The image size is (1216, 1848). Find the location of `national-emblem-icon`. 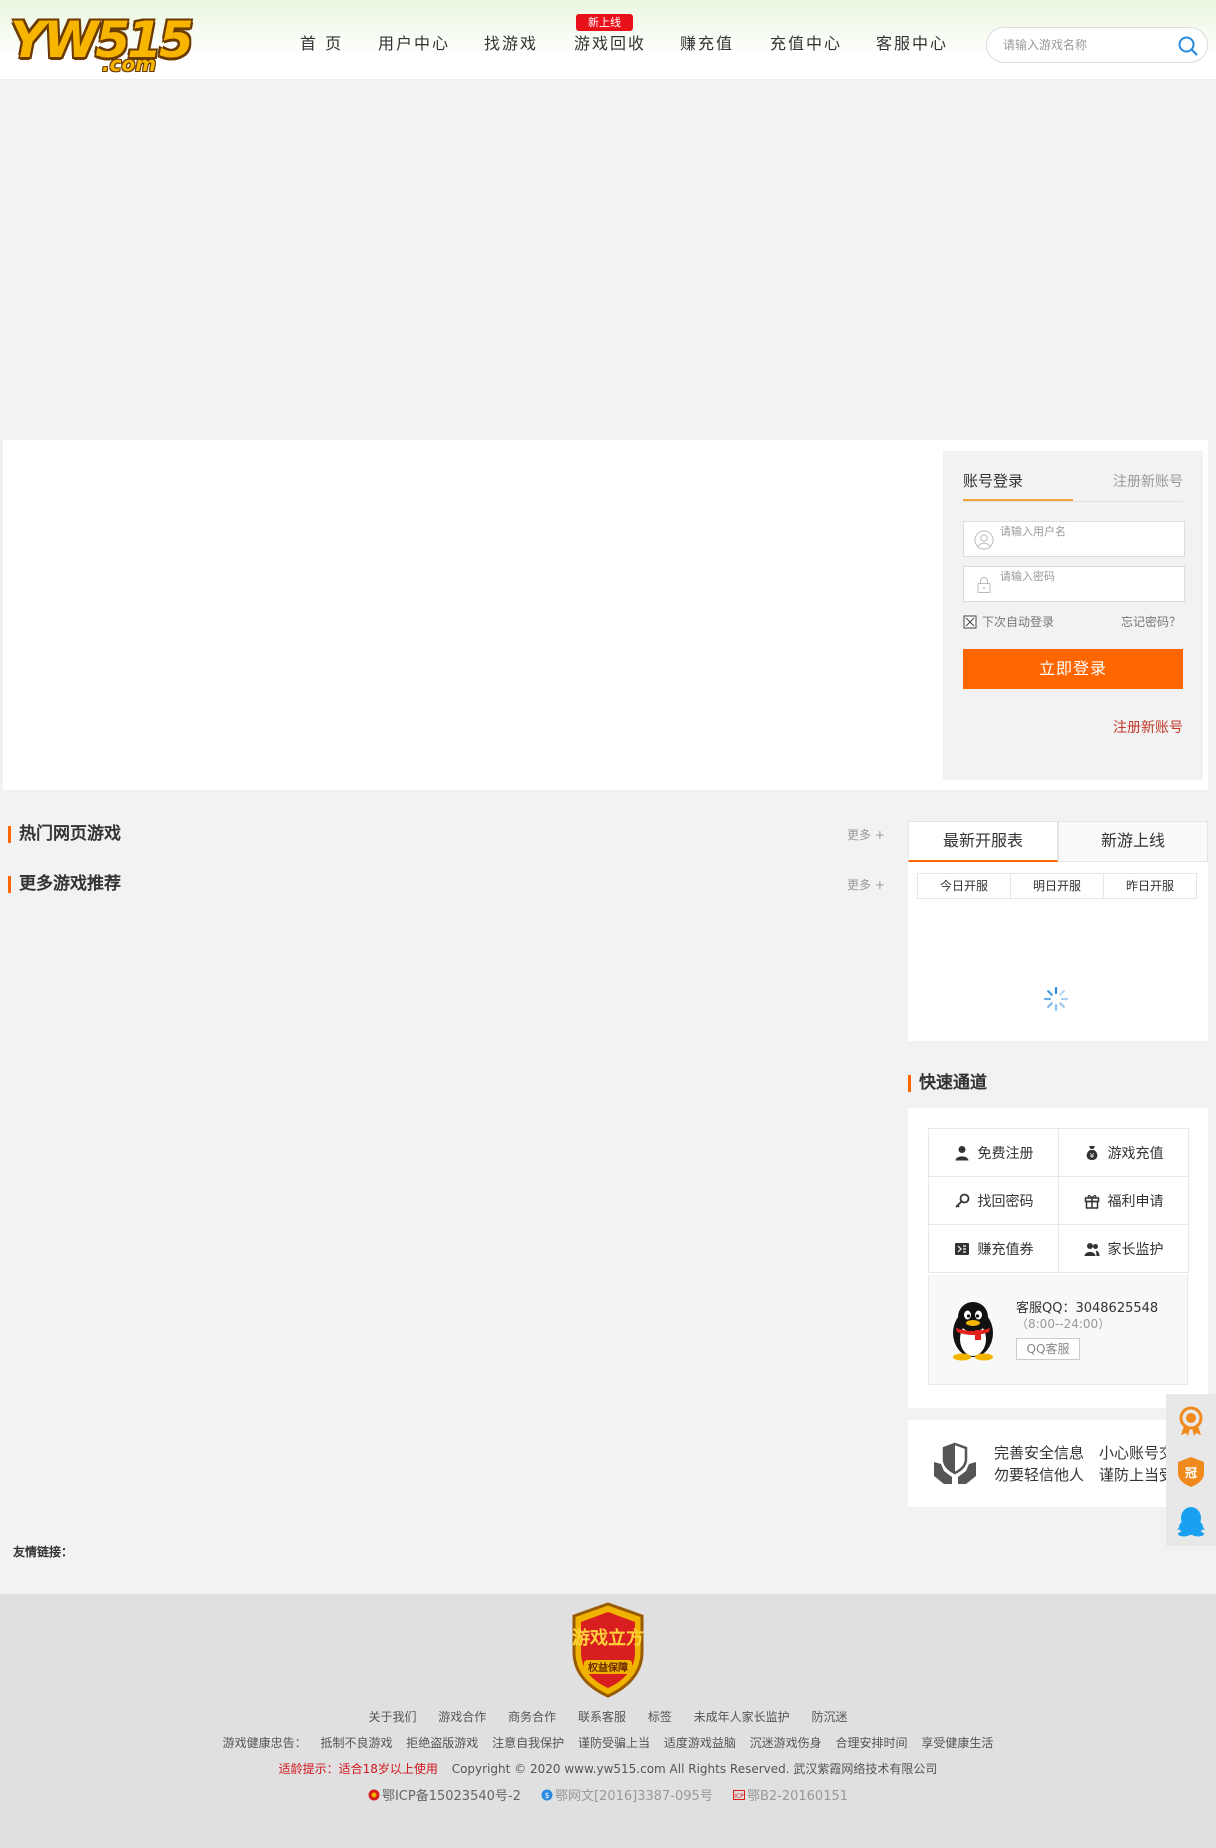

national-emblem-icon is located at coordinates (374, 1794).